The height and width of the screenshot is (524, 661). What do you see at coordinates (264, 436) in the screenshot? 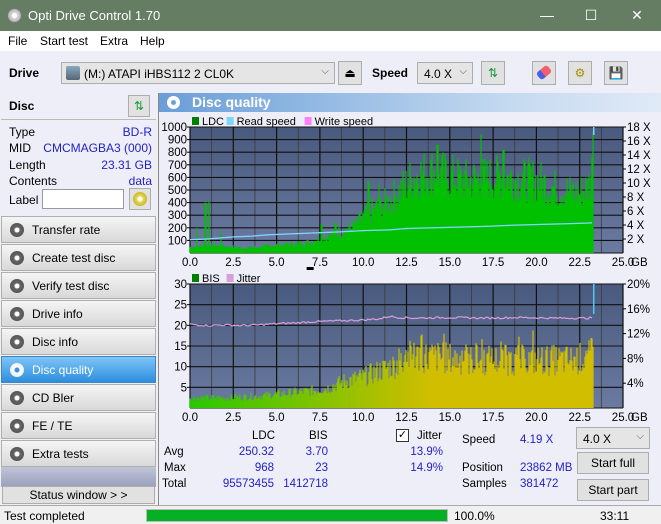
I see `ldc-column-header: LDC` at bounding box center [264, 436].